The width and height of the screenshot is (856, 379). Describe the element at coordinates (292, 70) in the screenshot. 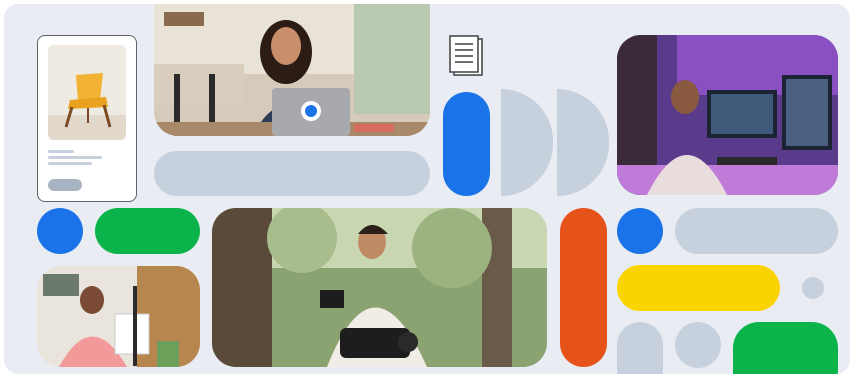

I see `photo-woman-laptop` at that location.